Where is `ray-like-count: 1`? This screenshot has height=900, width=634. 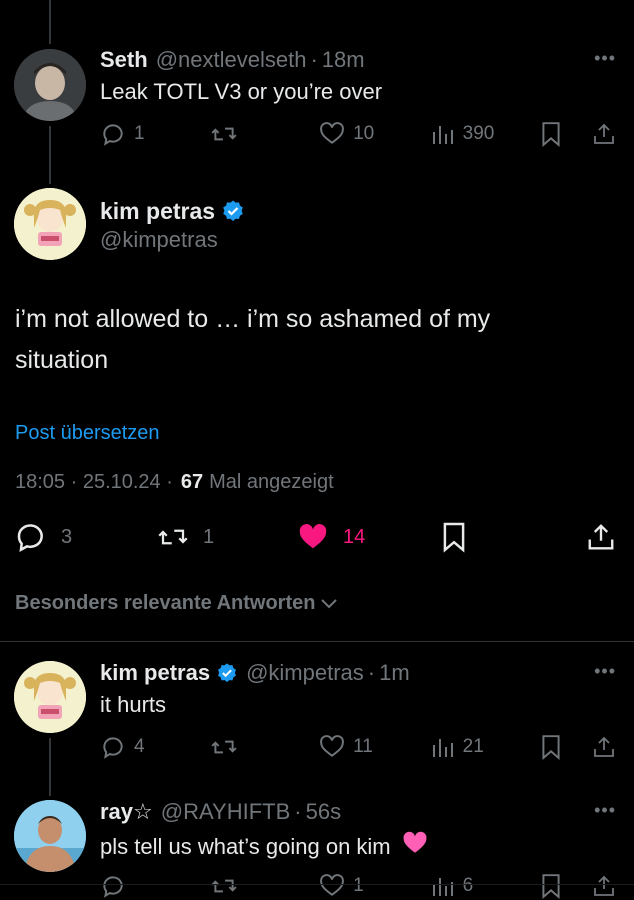
ray-like-count: 1 is located at coordinates (358, 885).